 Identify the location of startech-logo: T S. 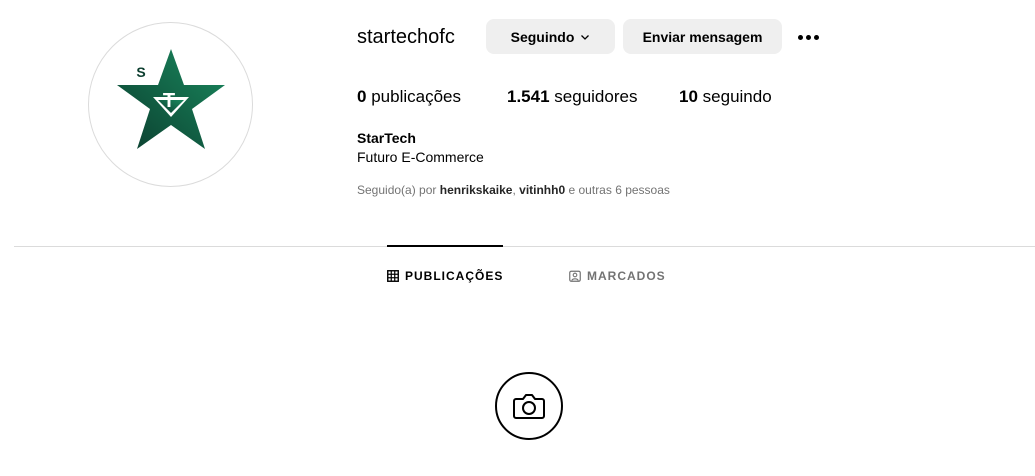
(170, 98).